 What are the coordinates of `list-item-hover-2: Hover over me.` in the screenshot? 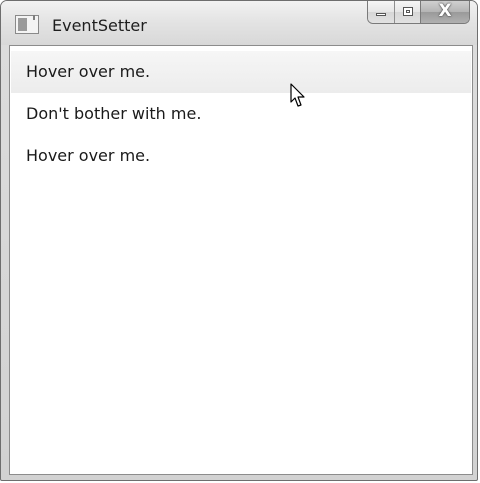 It's located at (241, 156).